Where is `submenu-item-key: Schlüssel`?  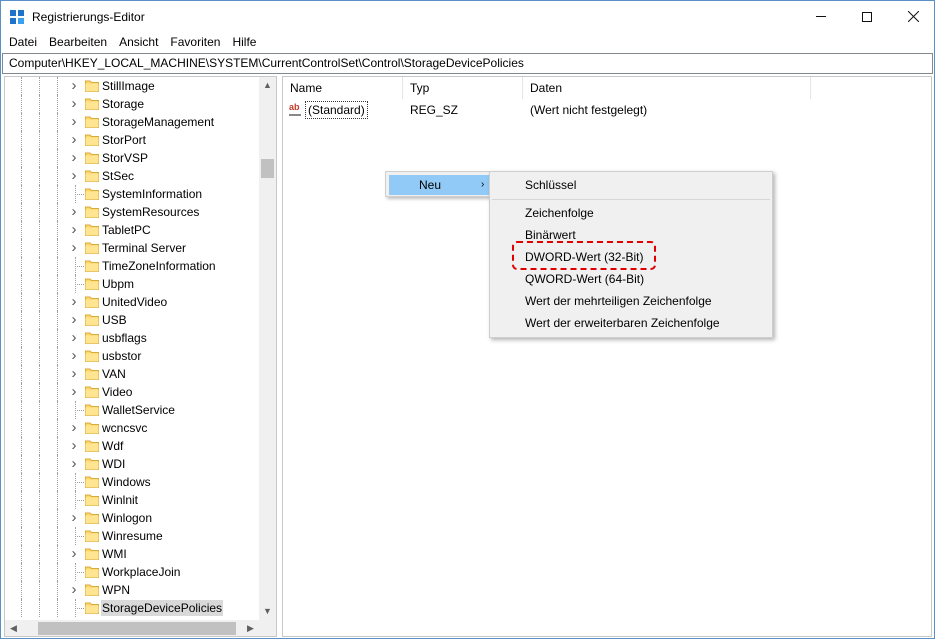 submenu-item-key: Schlüssel is located at coordinates (550, 185).